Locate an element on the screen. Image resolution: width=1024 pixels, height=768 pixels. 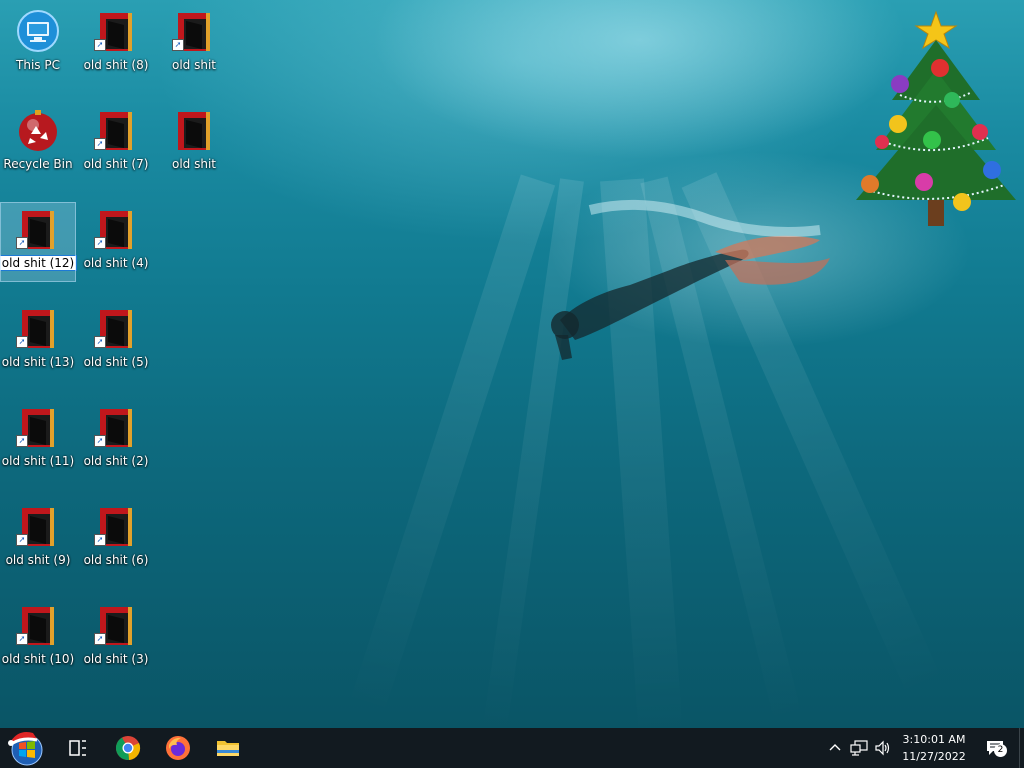
firefox-taskbar-button is located at coordinates (178, 748).